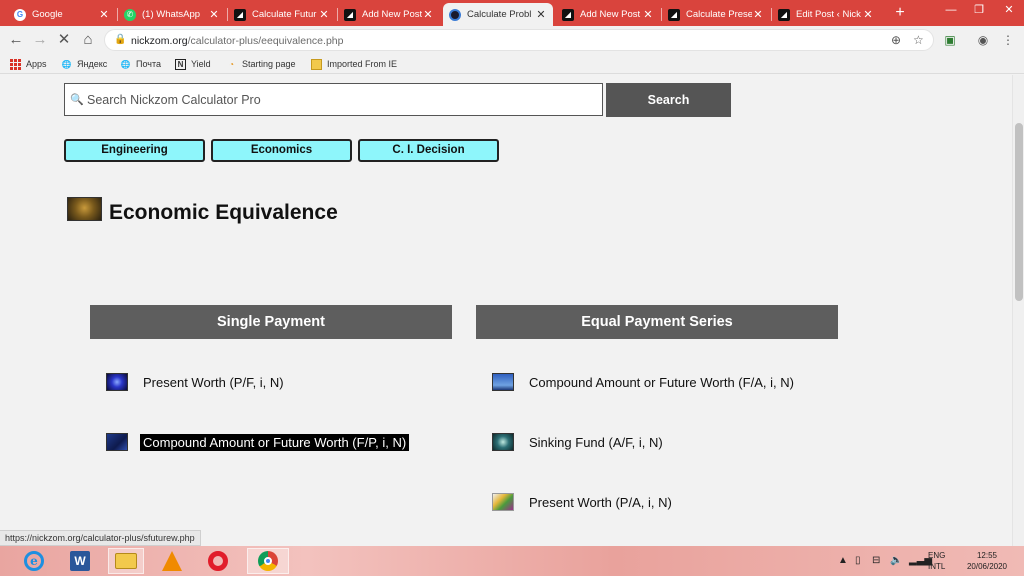 This screenshot has height=576, width=1024. I want to click on tab-title: Add New Post, so click(392, 14).